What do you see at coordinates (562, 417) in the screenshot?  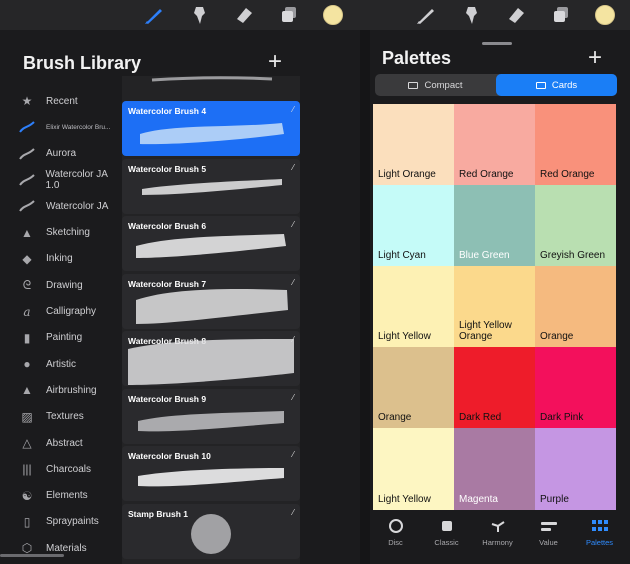 I see `color-card-label: Dark Pink` at bounding box center [562, 417].